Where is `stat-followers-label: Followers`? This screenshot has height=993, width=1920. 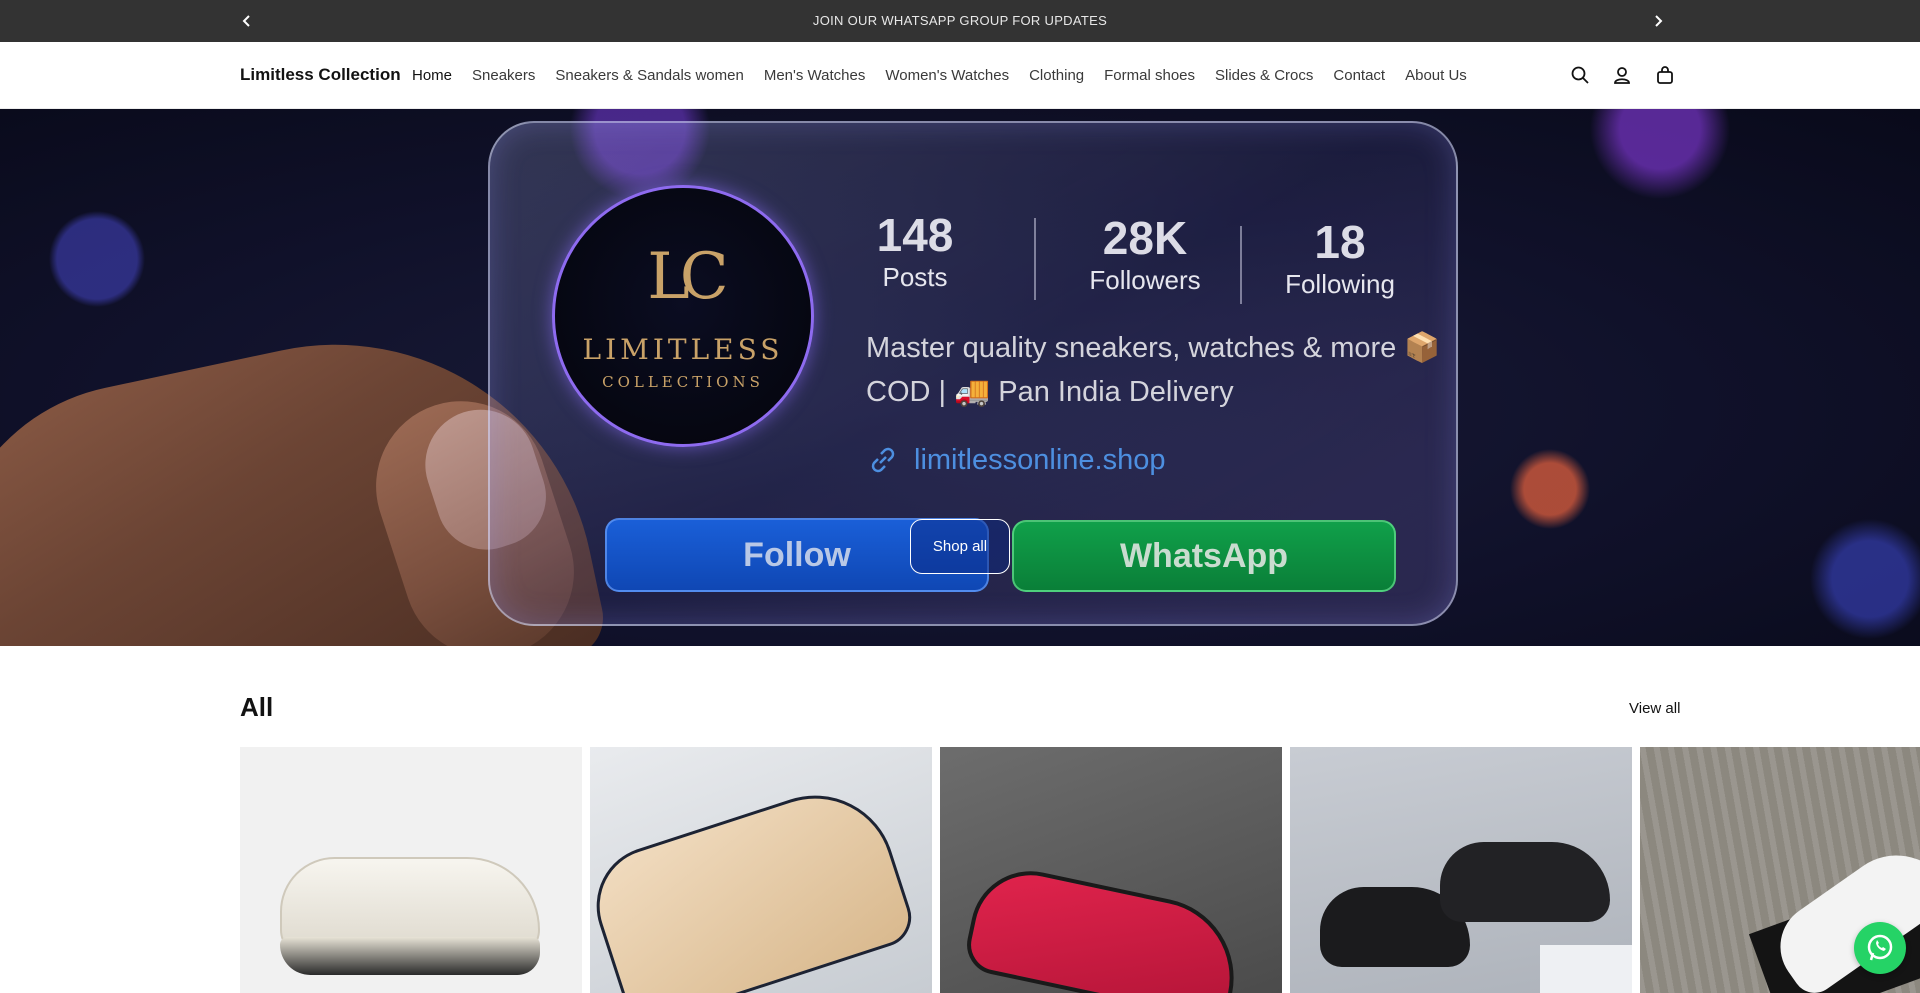
stat-followers-label: Followers is located at coordinates (1145, 280).